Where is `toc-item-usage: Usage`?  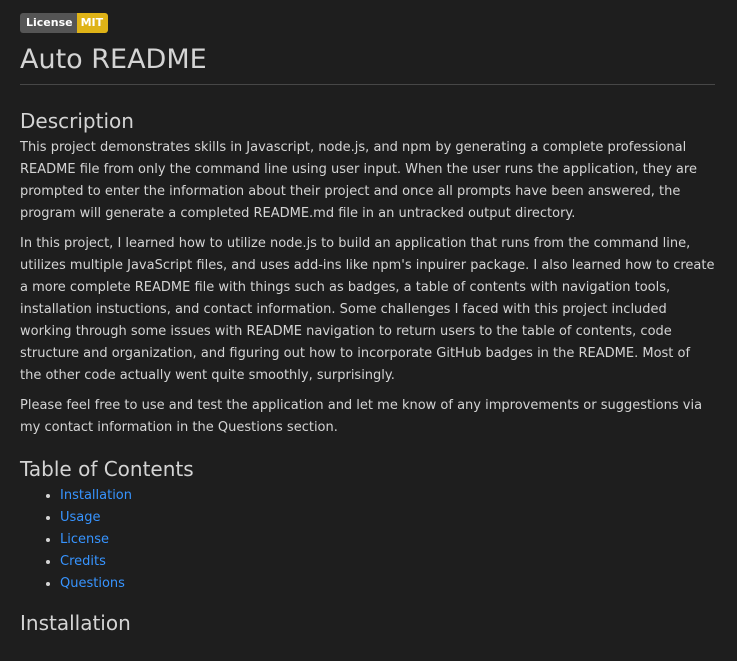
toc-item-usage: Usage is located at coordinates (387, 518).